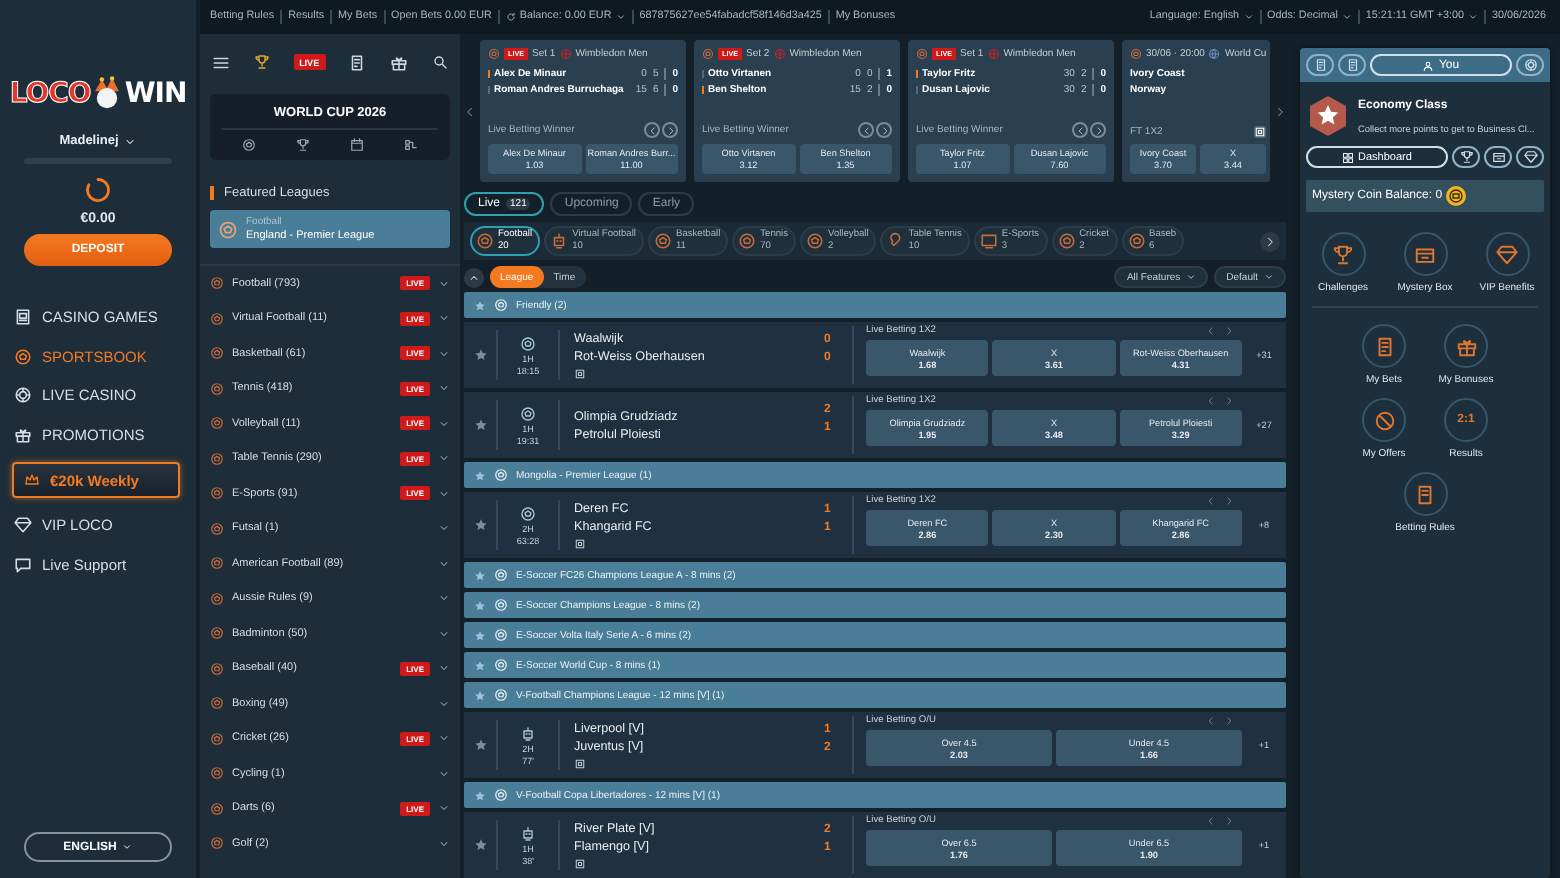  I want to click on robot-icon, so click(559, 241).